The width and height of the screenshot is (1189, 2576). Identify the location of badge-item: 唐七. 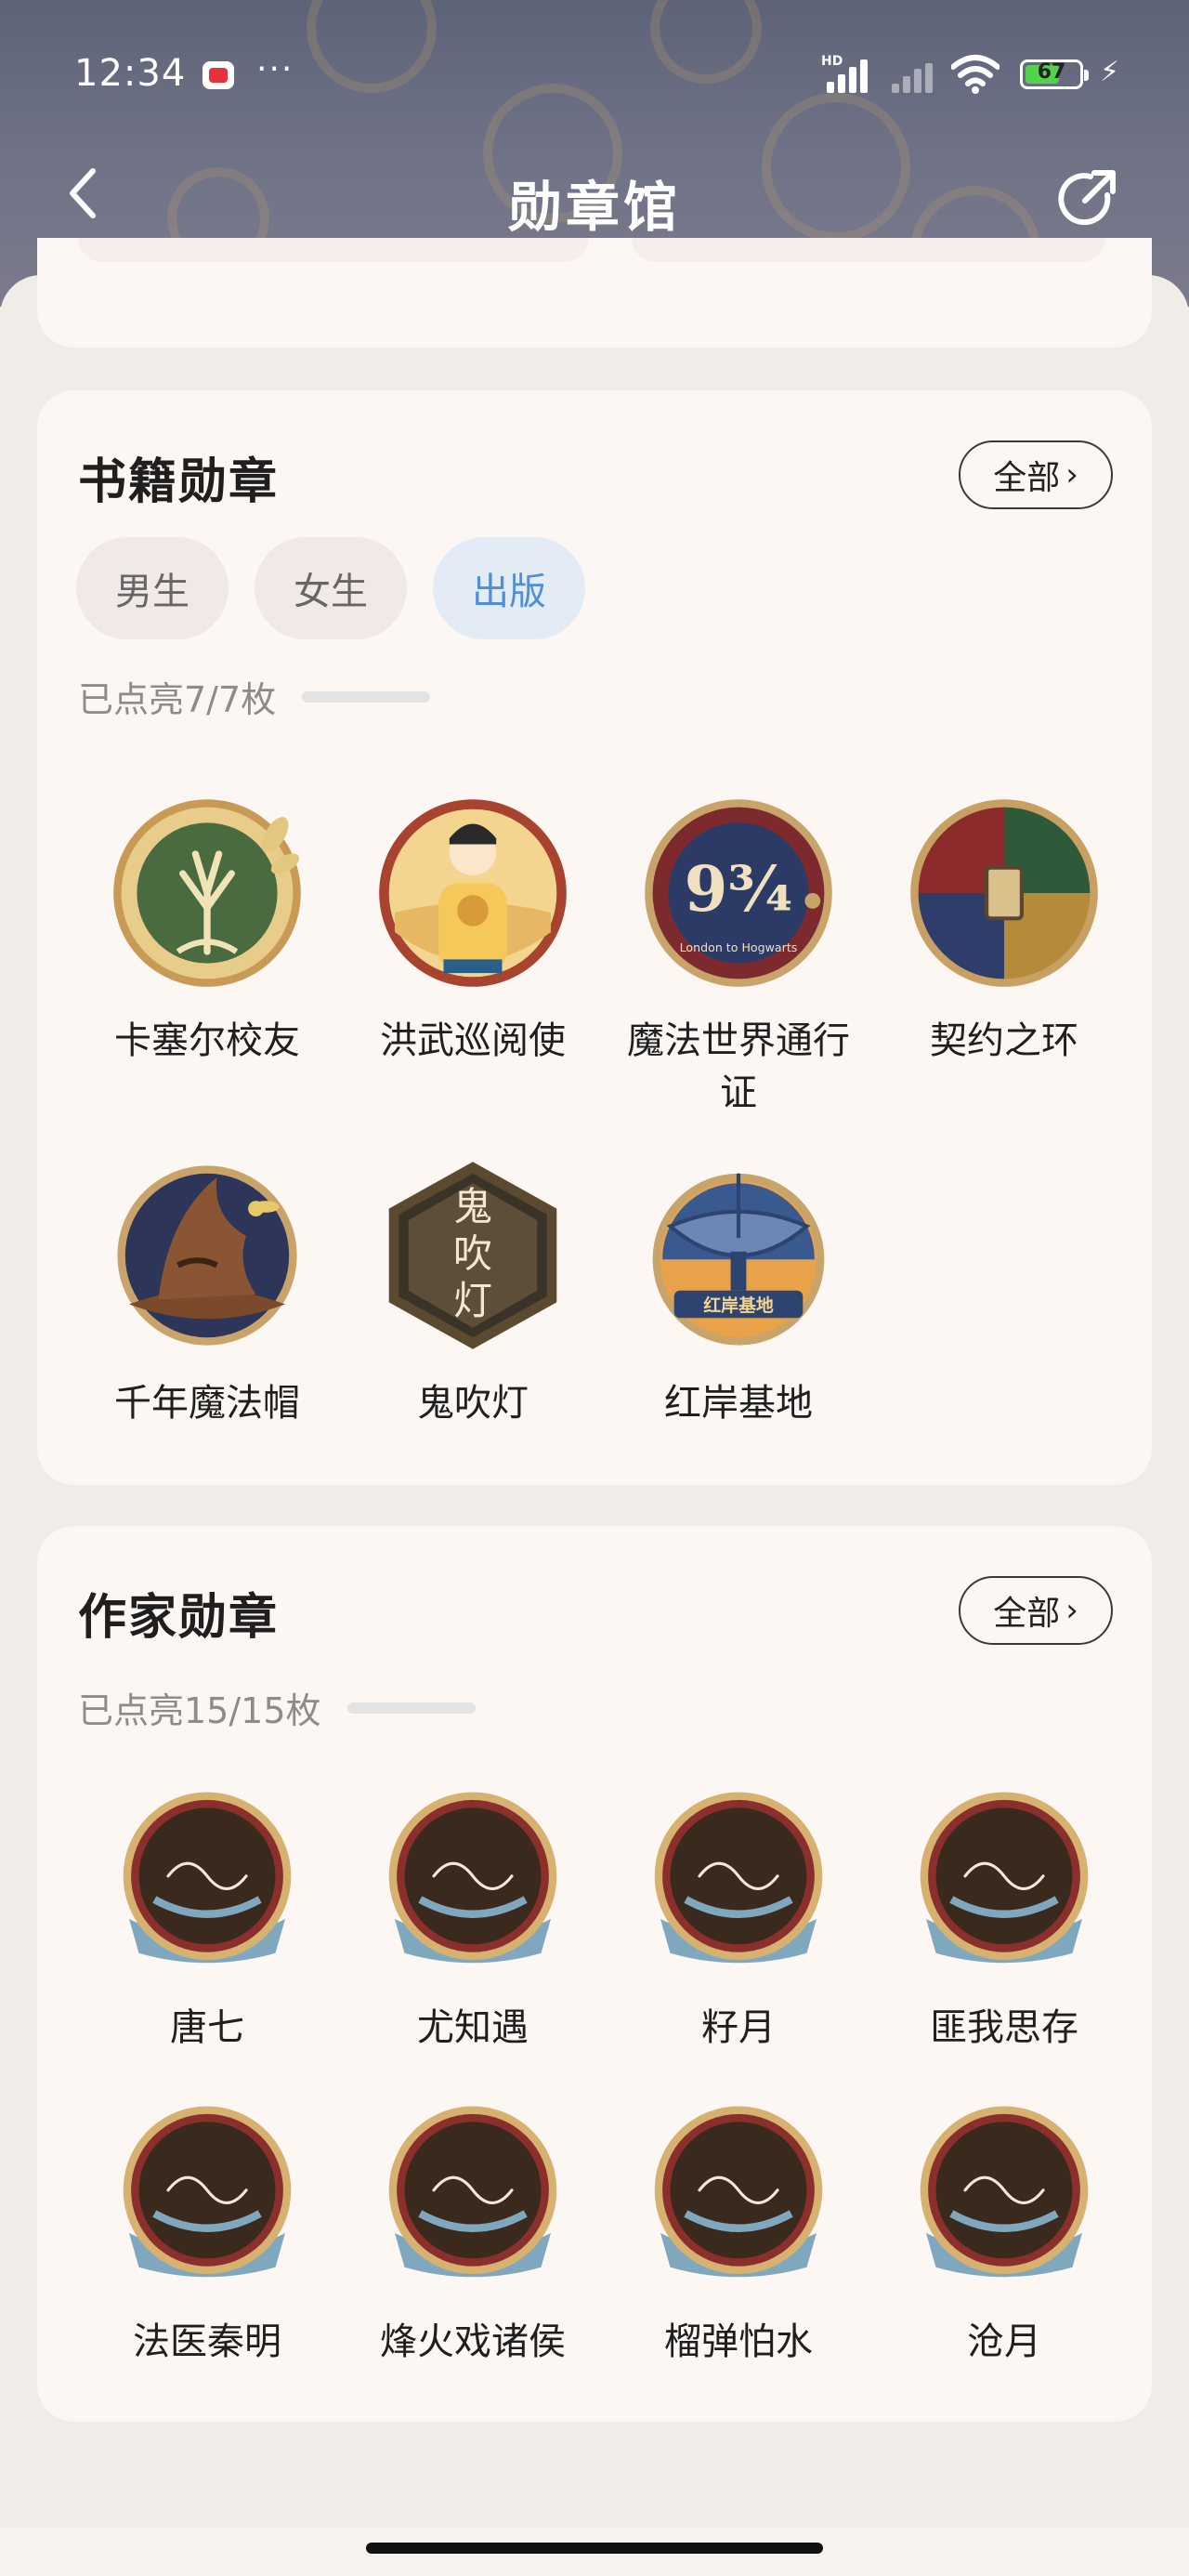
(207, 1918).